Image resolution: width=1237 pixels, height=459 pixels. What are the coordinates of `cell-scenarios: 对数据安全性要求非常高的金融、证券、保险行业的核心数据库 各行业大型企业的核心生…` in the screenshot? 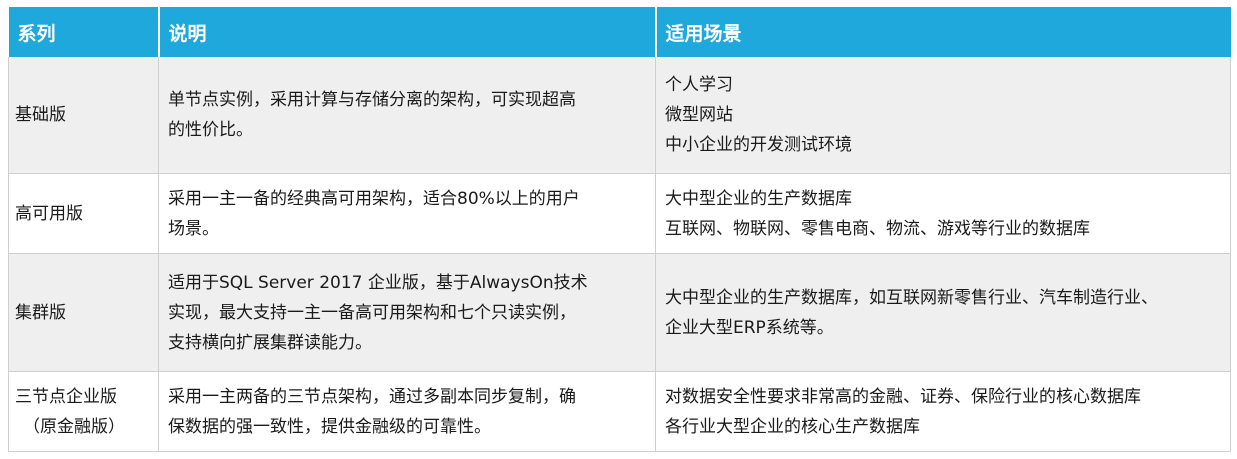 It's located at (943, 411).